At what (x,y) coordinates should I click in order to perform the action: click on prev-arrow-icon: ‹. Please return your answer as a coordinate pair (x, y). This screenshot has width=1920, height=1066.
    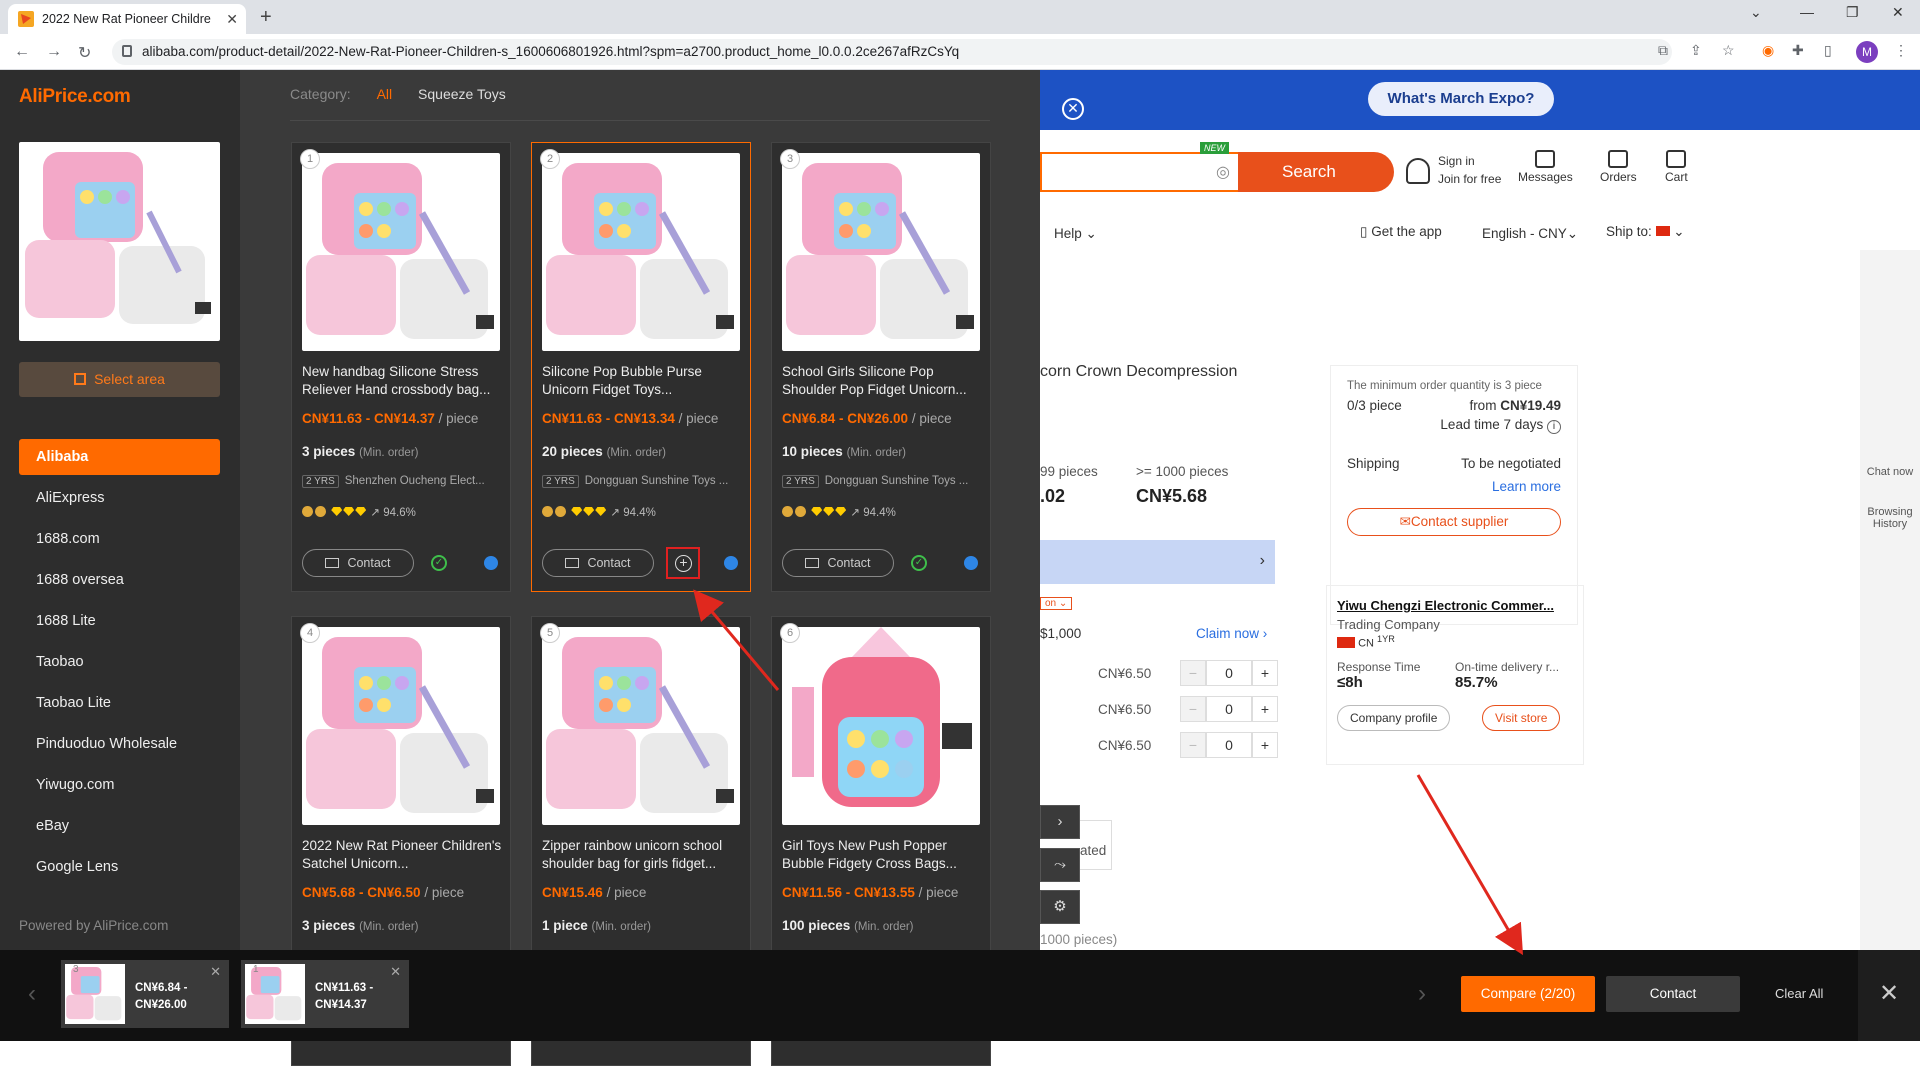
    Looking at the image, I should click on (32, 994).